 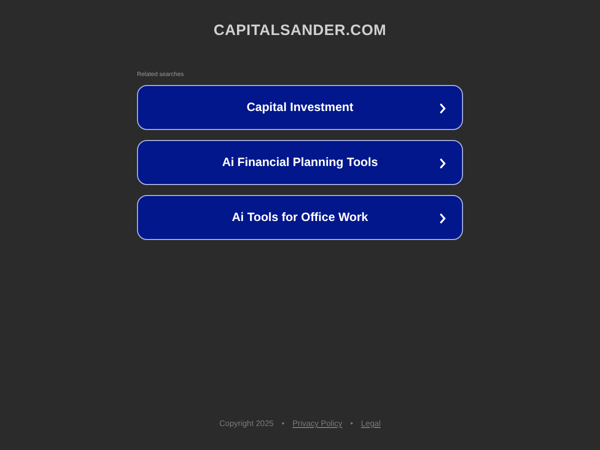 What do you see at coordinates (300, 162) in the screenshot?
I see `search-link: Ai Financial Planning Tools` at bounding box center [300, 162].